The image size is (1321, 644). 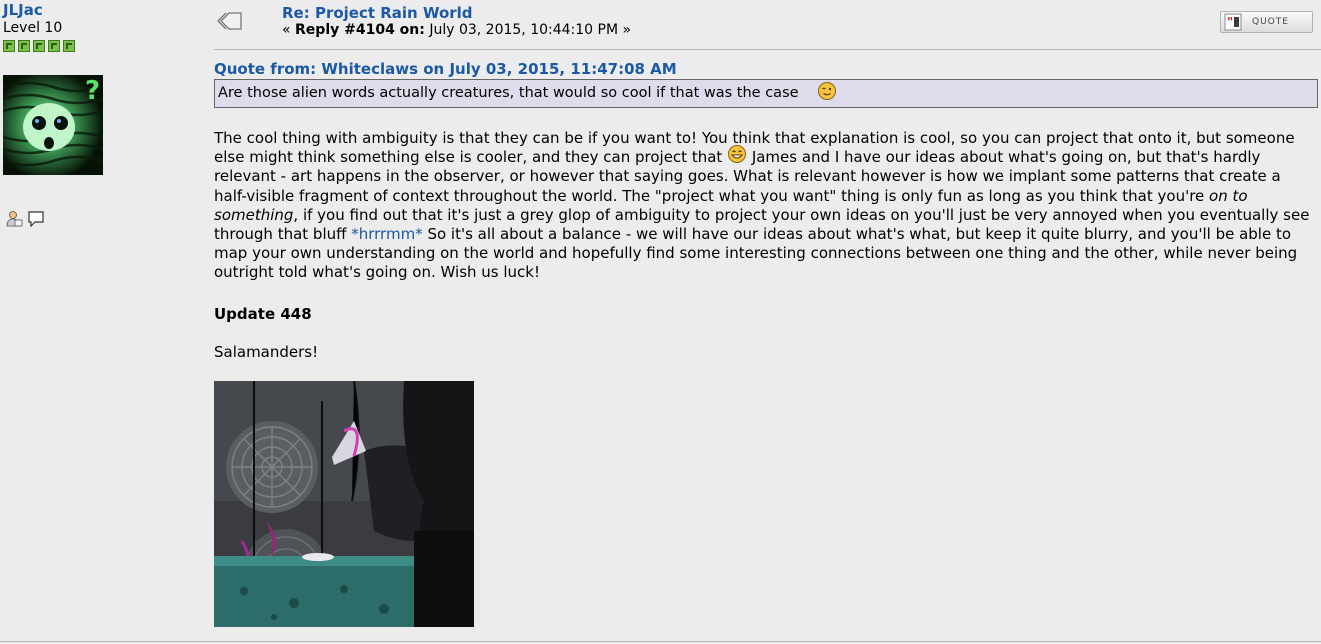 What do you see at coordinates (344, 504) in the screenshot?
I see `game-screenshot-image` at bounding box center [344, 504].